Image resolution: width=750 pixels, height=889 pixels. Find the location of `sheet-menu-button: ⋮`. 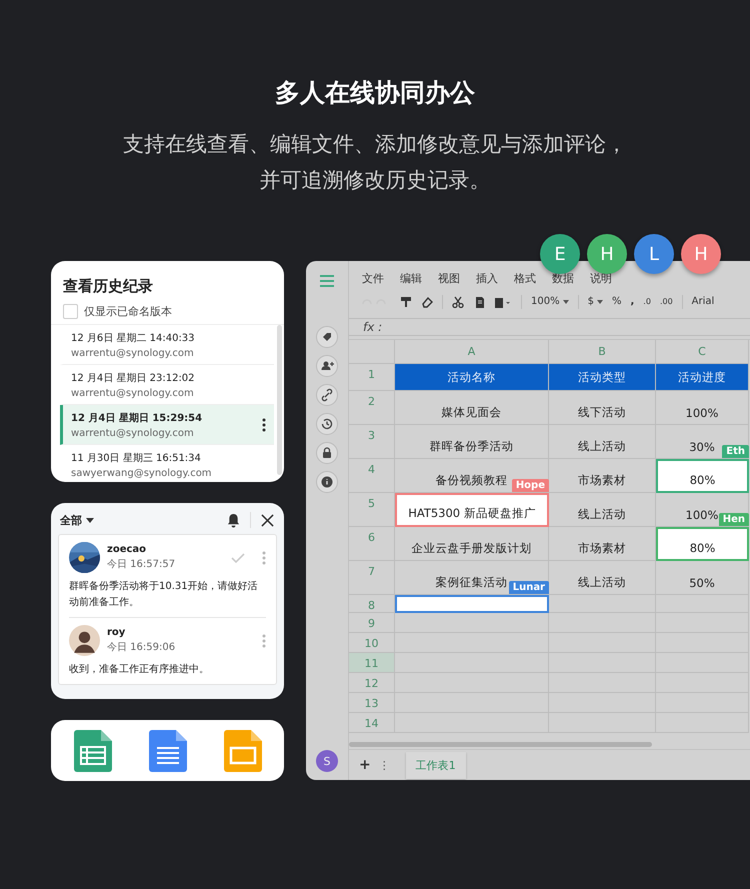

sheet-menu-button: ⋮ is located at coordinates (384, 765).